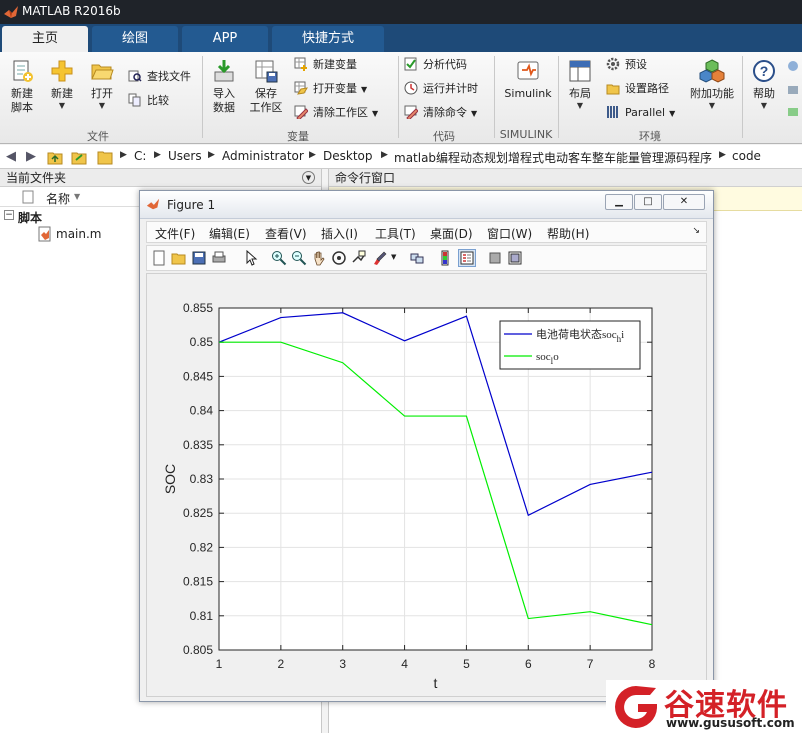 This screenshot has width=802, height=733. I want to click on open-file-icon, so click(179, 258).